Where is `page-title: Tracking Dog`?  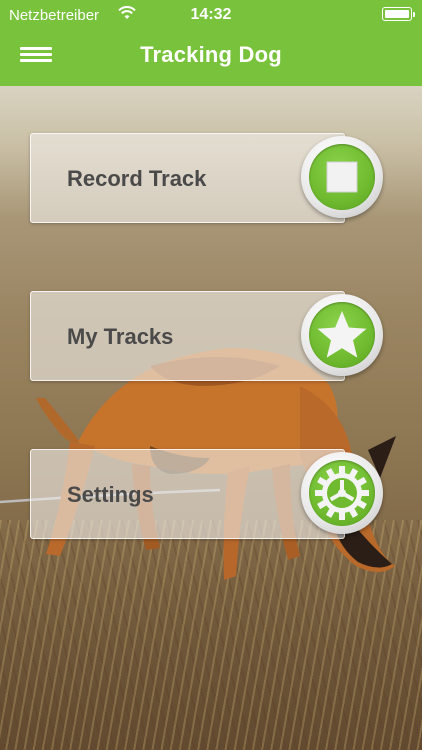 page-title: Tracking Dog is located at coordinates (211, 54).